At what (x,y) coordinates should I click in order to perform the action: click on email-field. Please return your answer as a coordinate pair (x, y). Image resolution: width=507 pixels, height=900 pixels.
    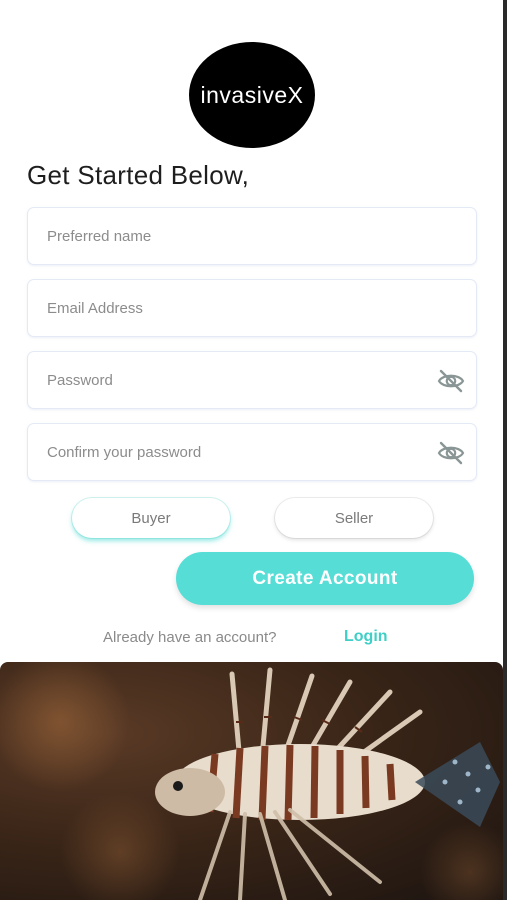
    Looking at the image, I should click on (252, 308).